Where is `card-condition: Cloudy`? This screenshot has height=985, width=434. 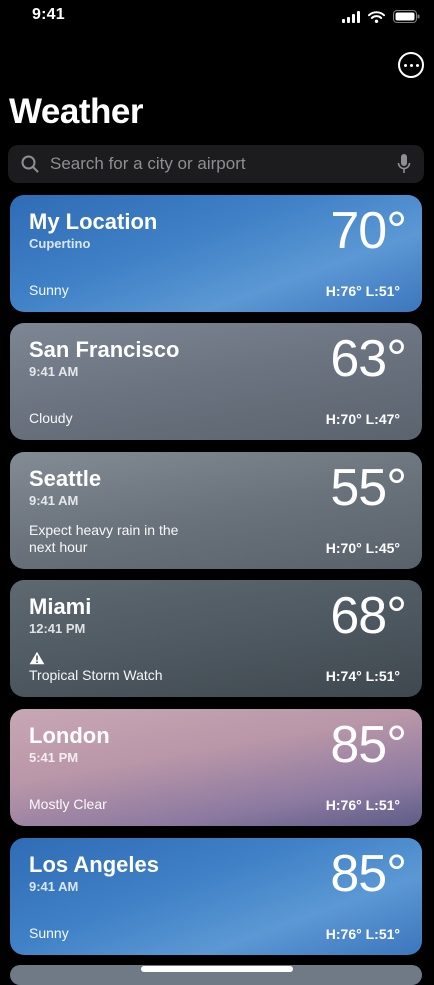
card-condition: Cloudy is located at coordinates (51, 418).